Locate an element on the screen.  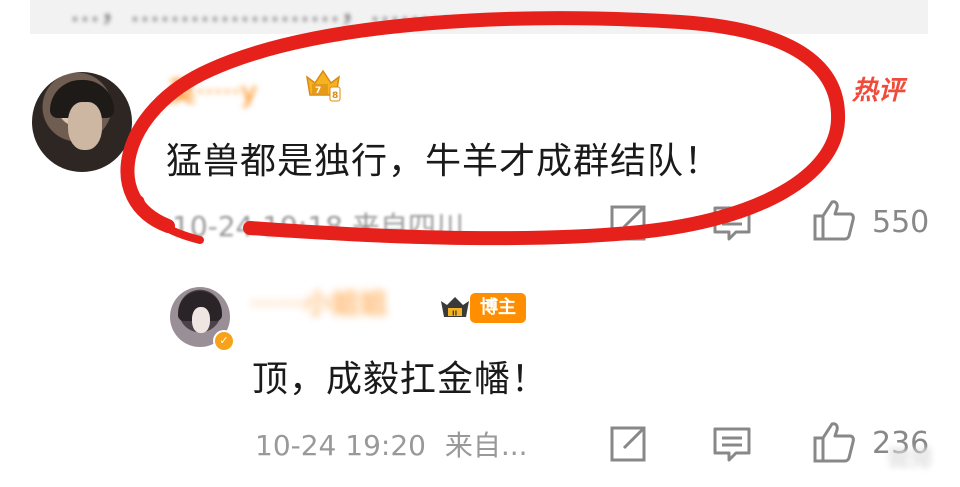
reply-time: 10-24 19:20 is located at coordinates (340, 445).